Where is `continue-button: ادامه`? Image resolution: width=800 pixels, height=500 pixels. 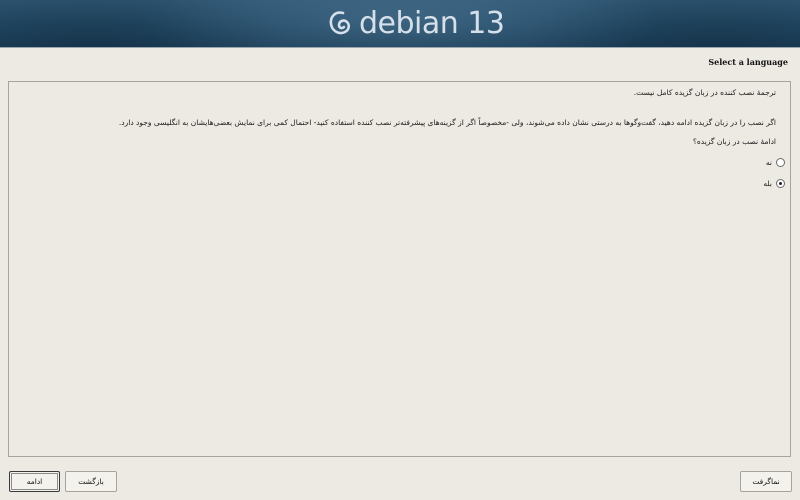
continue-button: ادامه is located at coordinates (34, 481).